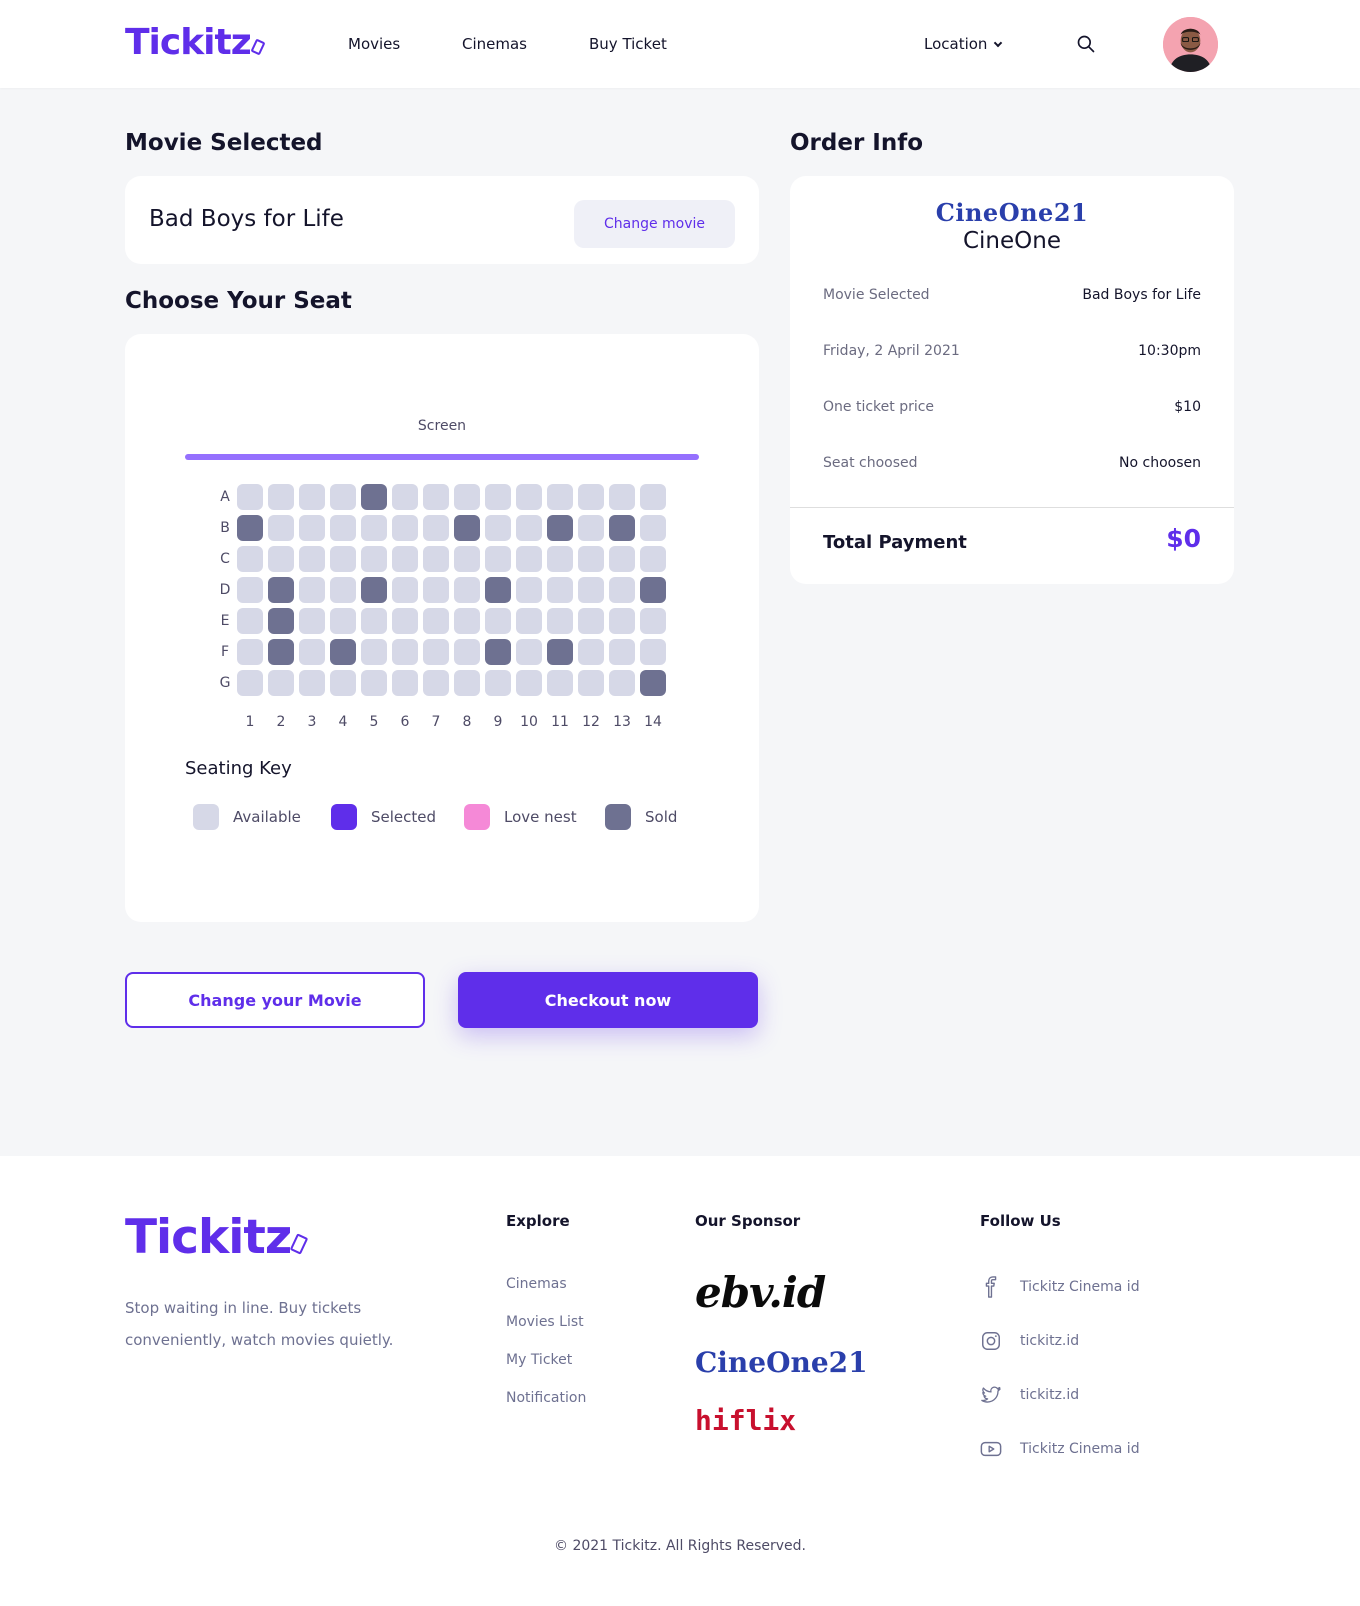 Image resolution: width=1360 pixels, height=1606 pixels. Describe the element at coordinates (529, 497) in the screenshot. I see `seat-a10` at that location.